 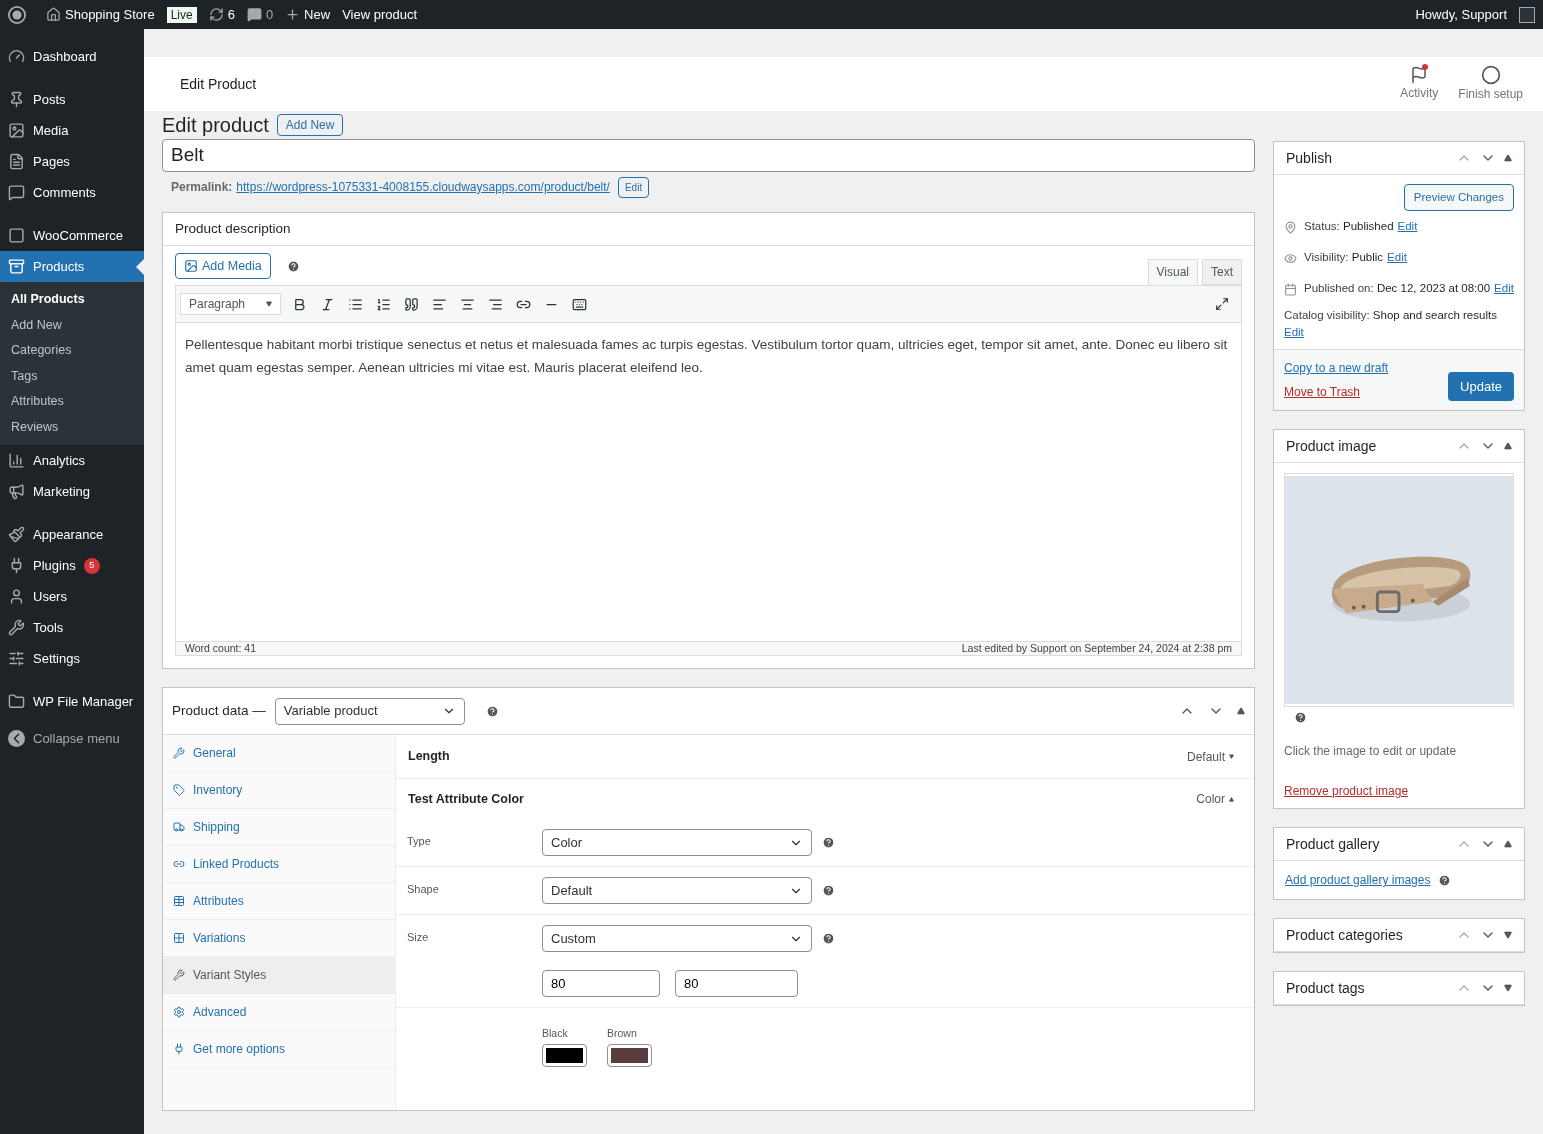 I want to click on view-product-link: View product, so click(x=380, y=14).